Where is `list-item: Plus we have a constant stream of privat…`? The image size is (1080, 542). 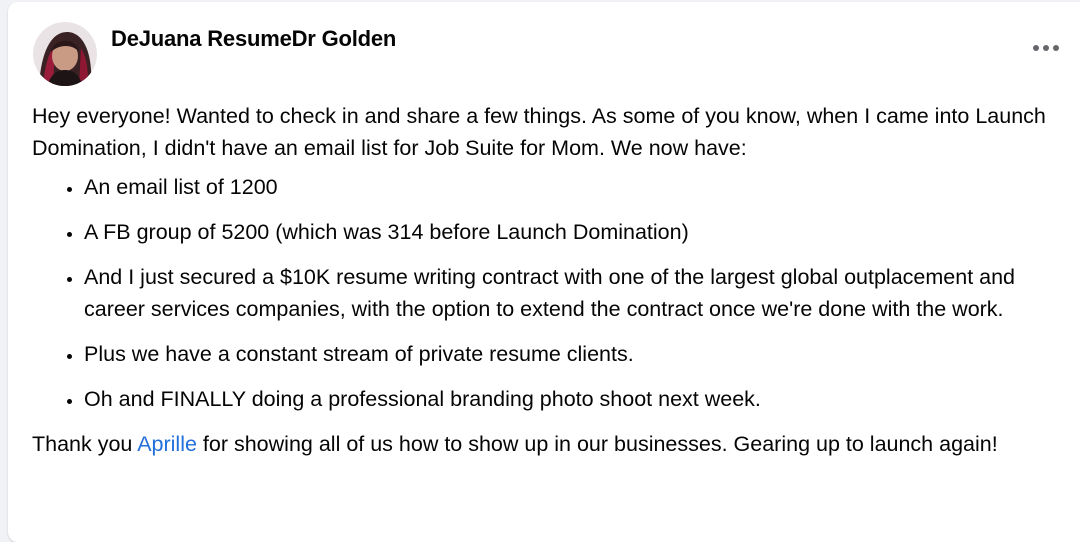 list-item: Plus we have a constant stream of privat… is located at coordinates (573, 354).